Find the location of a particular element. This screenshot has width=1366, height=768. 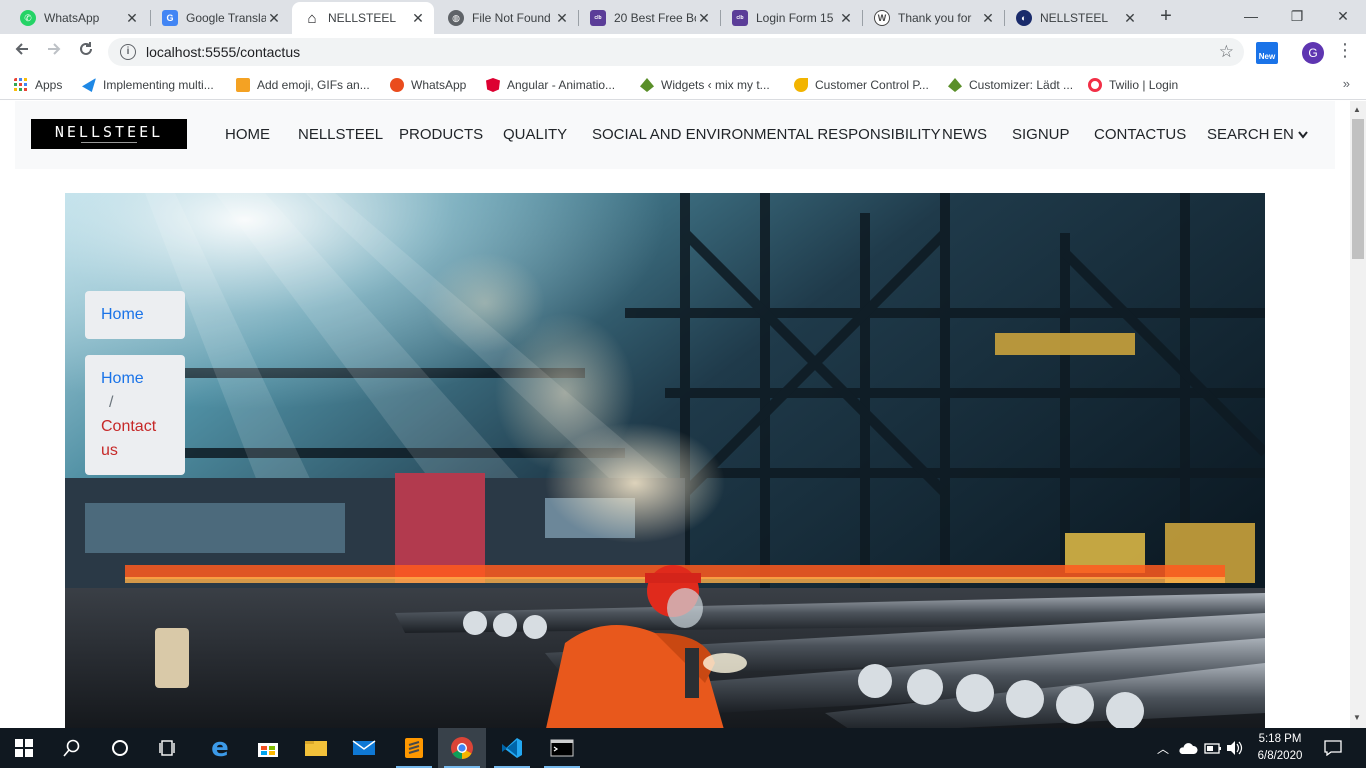

terminal-icon is located at coordinates (562, 748).